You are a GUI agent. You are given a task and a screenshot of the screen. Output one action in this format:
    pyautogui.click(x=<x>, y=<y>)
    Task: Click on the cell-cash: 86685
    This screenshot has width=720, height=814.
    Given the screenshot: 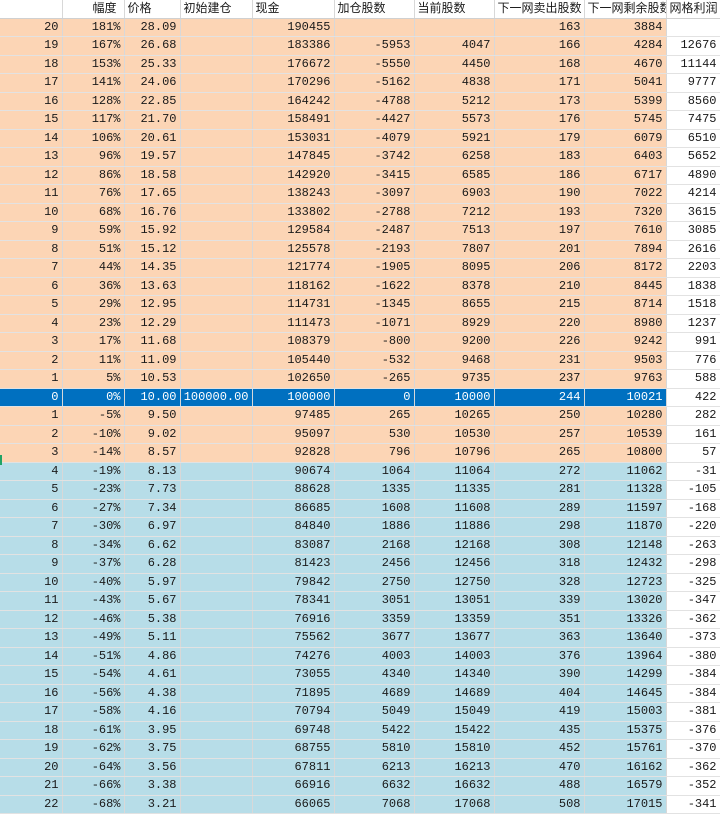 What is the action you would take?
    pyautogui.click(x=293, y=508)
    